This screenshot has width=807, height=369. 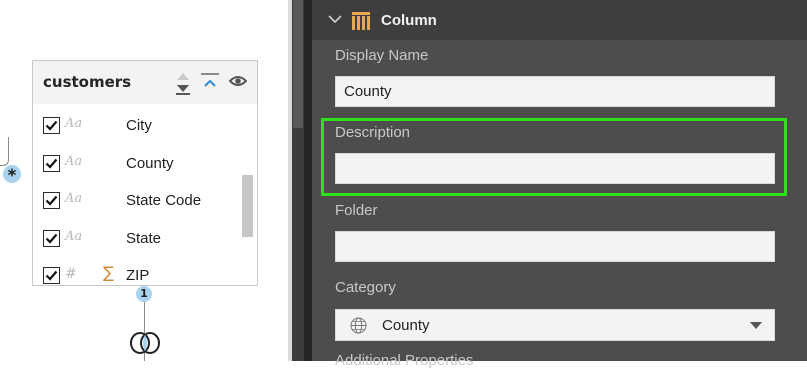 What do you see at coordinates (406, 325) in the screenshot?
I see `category-value: County` at bounding box center [406, 325].